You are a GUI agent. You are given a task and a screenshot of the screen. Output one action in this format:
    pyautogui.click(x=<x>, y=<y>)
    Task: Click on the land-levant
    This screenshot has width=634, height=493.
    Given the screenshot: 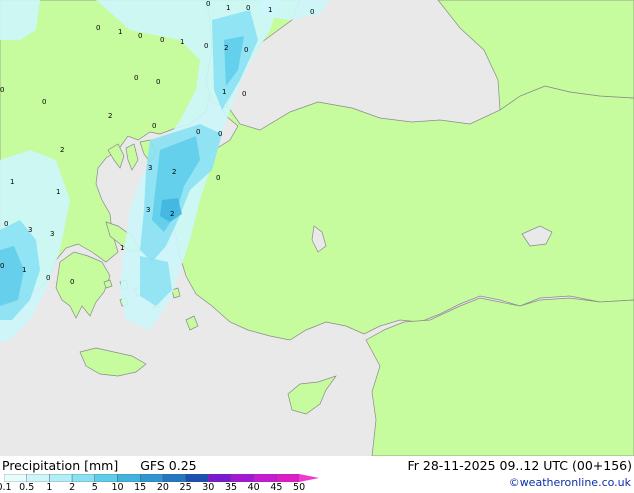 What is the action you would take?
    pyautogui.click(x=499, y=376)
    